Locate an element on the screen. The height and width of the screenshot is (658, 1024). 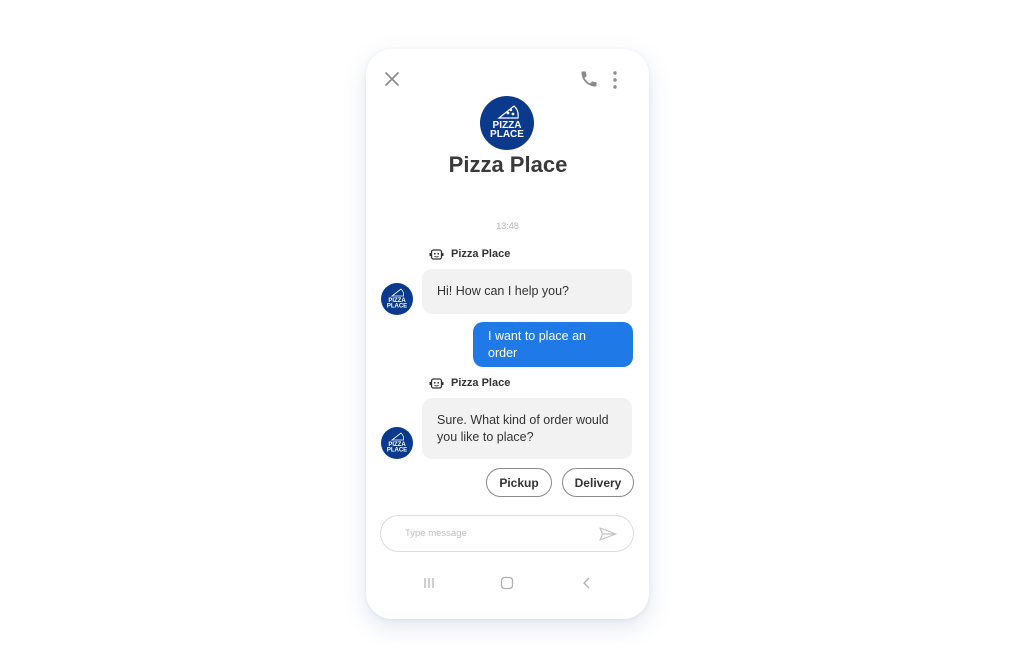
phone-icon is located at coordinates (589, 79).